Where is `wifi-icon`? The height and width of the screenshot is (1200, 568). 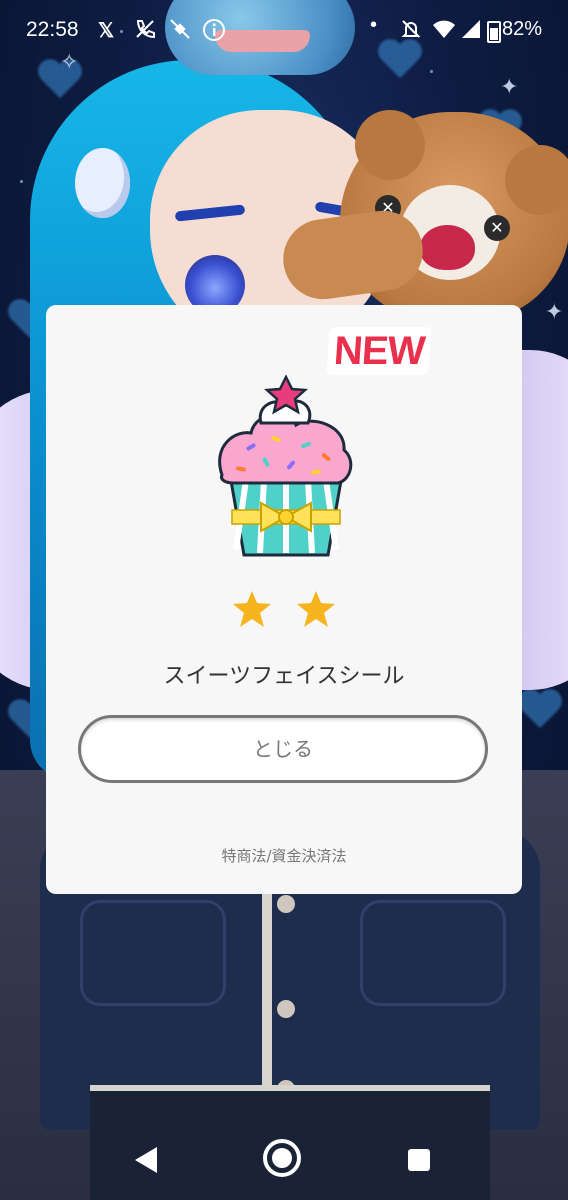
wifi-icon is located at coordinates (444, 32).